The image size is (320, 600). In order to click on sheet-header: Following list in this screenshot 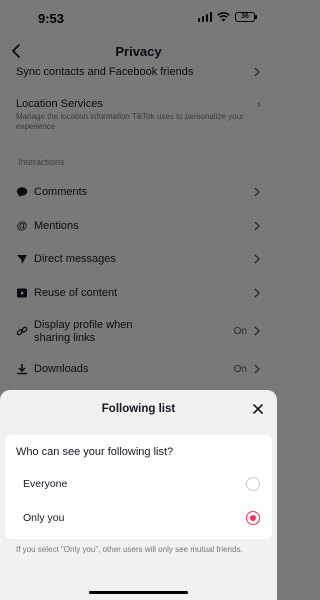, I will do `click(138, 409)`.